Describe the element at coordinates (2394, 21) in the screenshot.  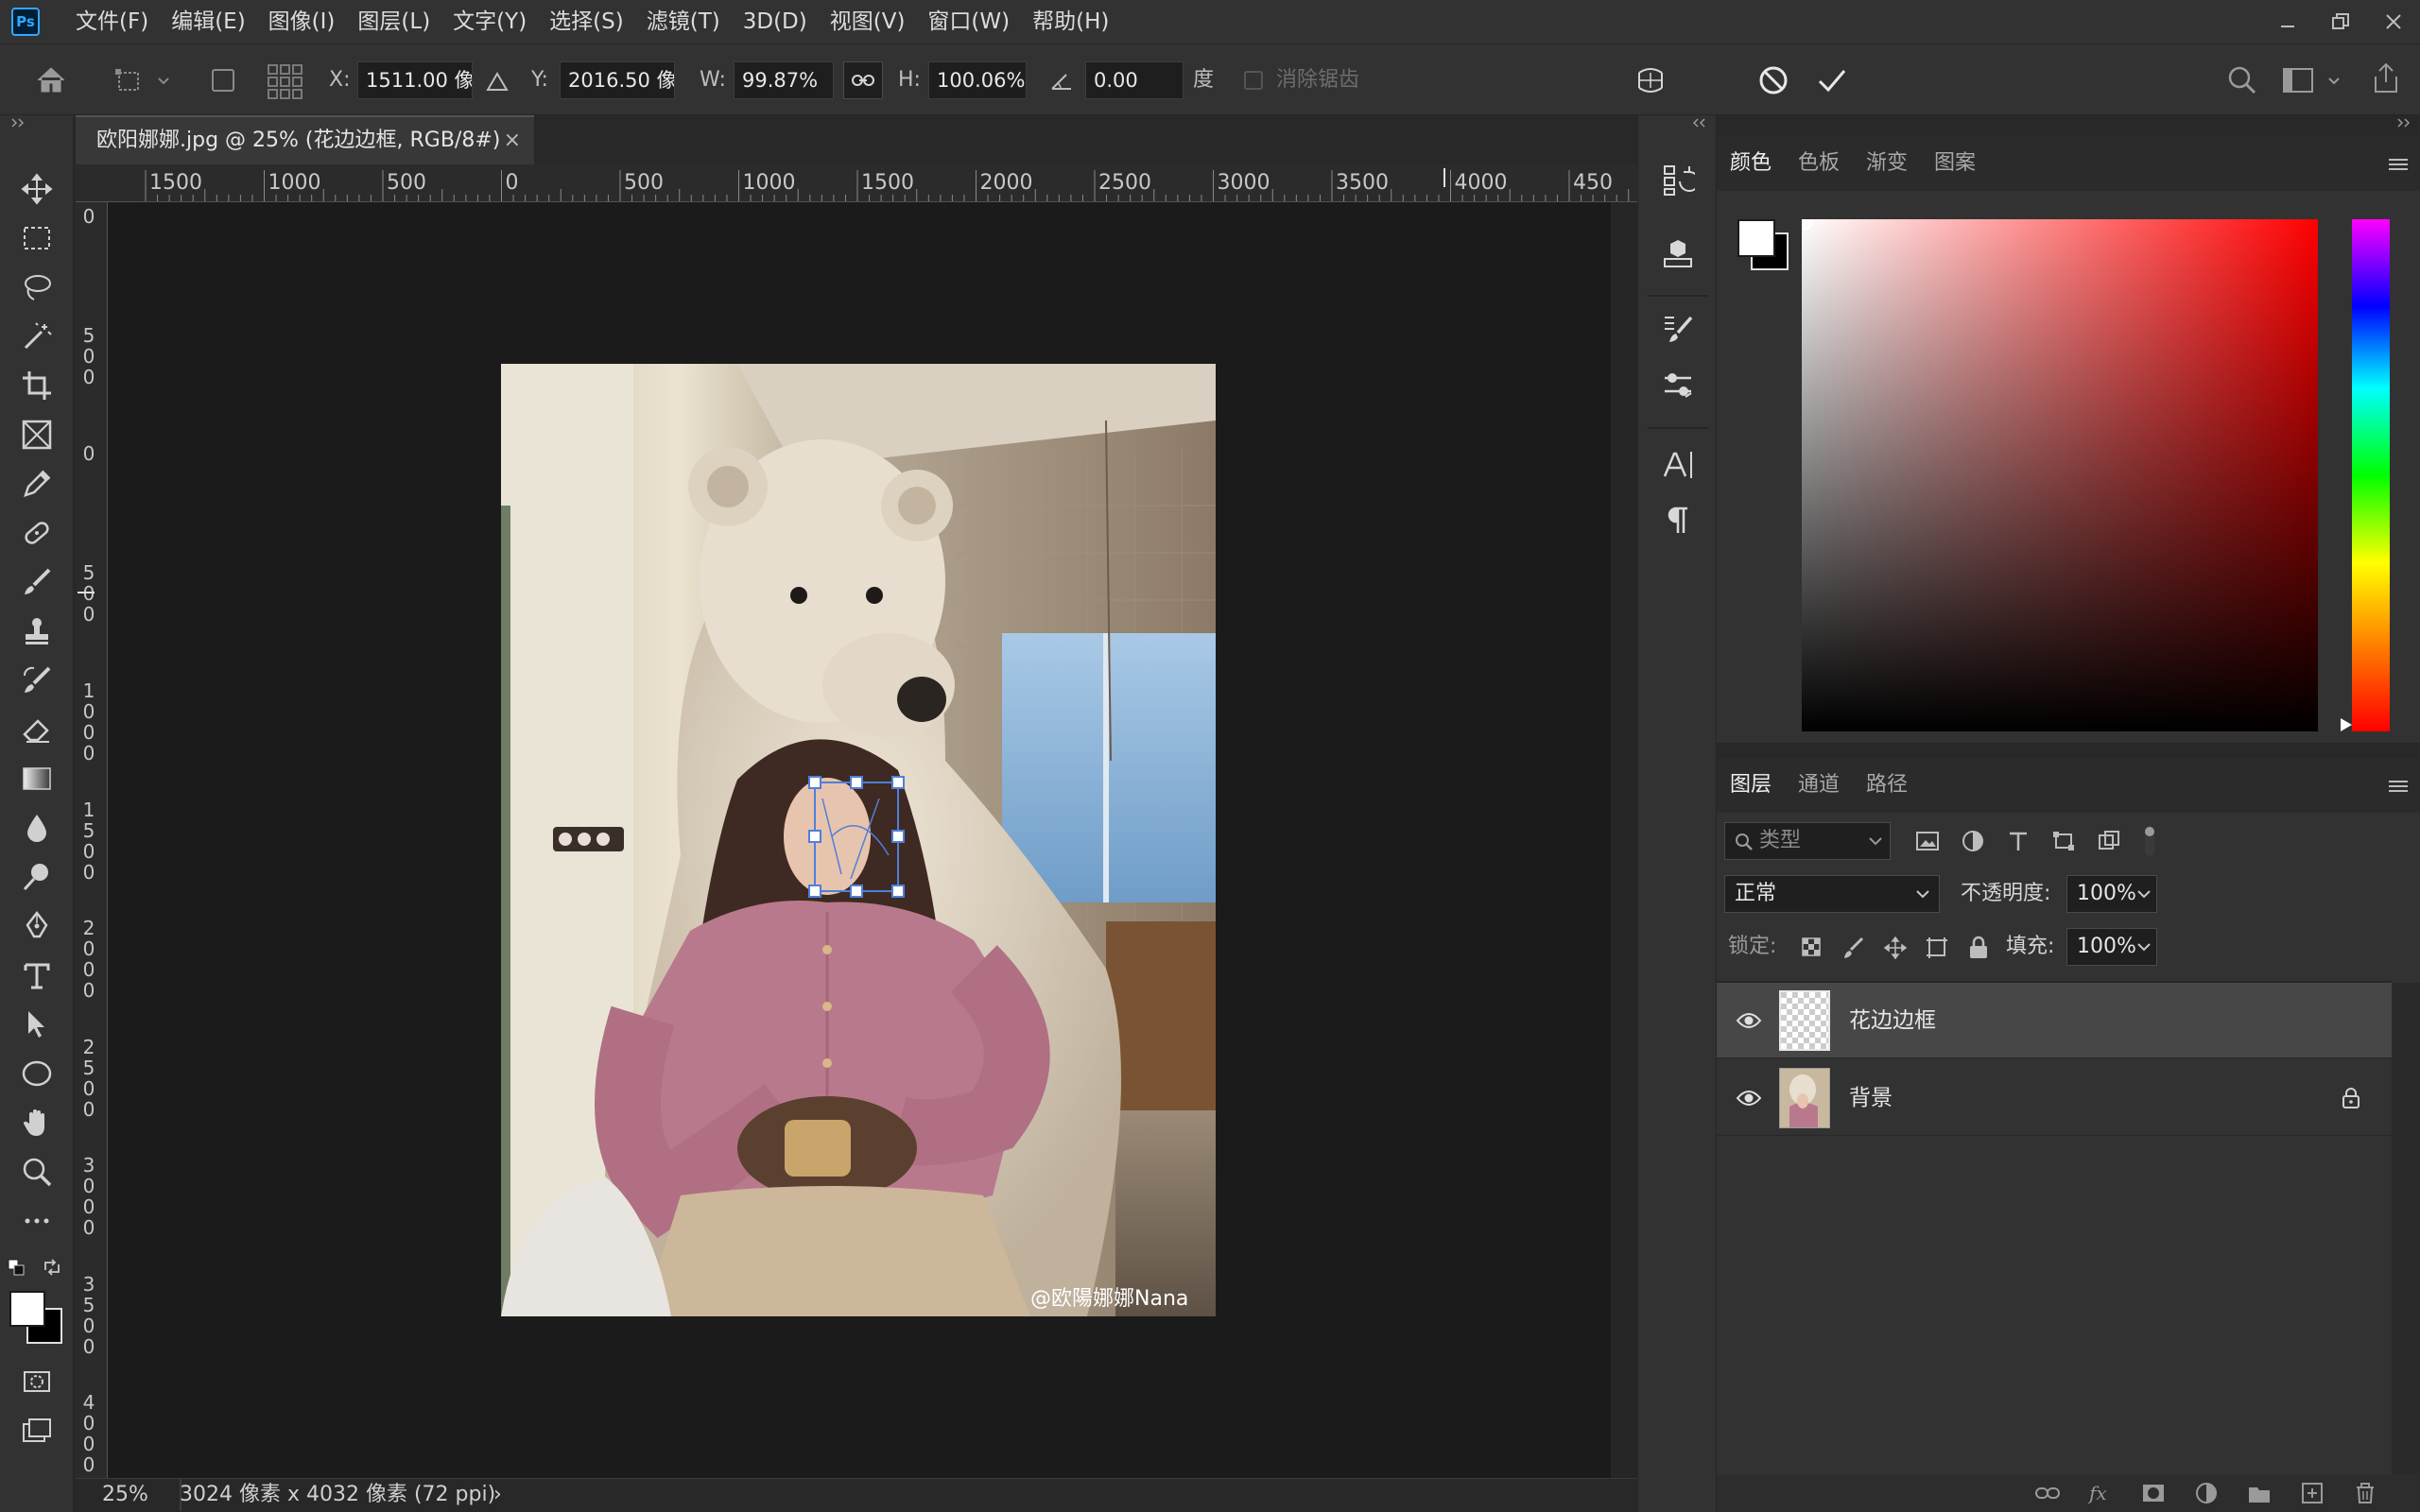
I see `close-window-button` at that location.